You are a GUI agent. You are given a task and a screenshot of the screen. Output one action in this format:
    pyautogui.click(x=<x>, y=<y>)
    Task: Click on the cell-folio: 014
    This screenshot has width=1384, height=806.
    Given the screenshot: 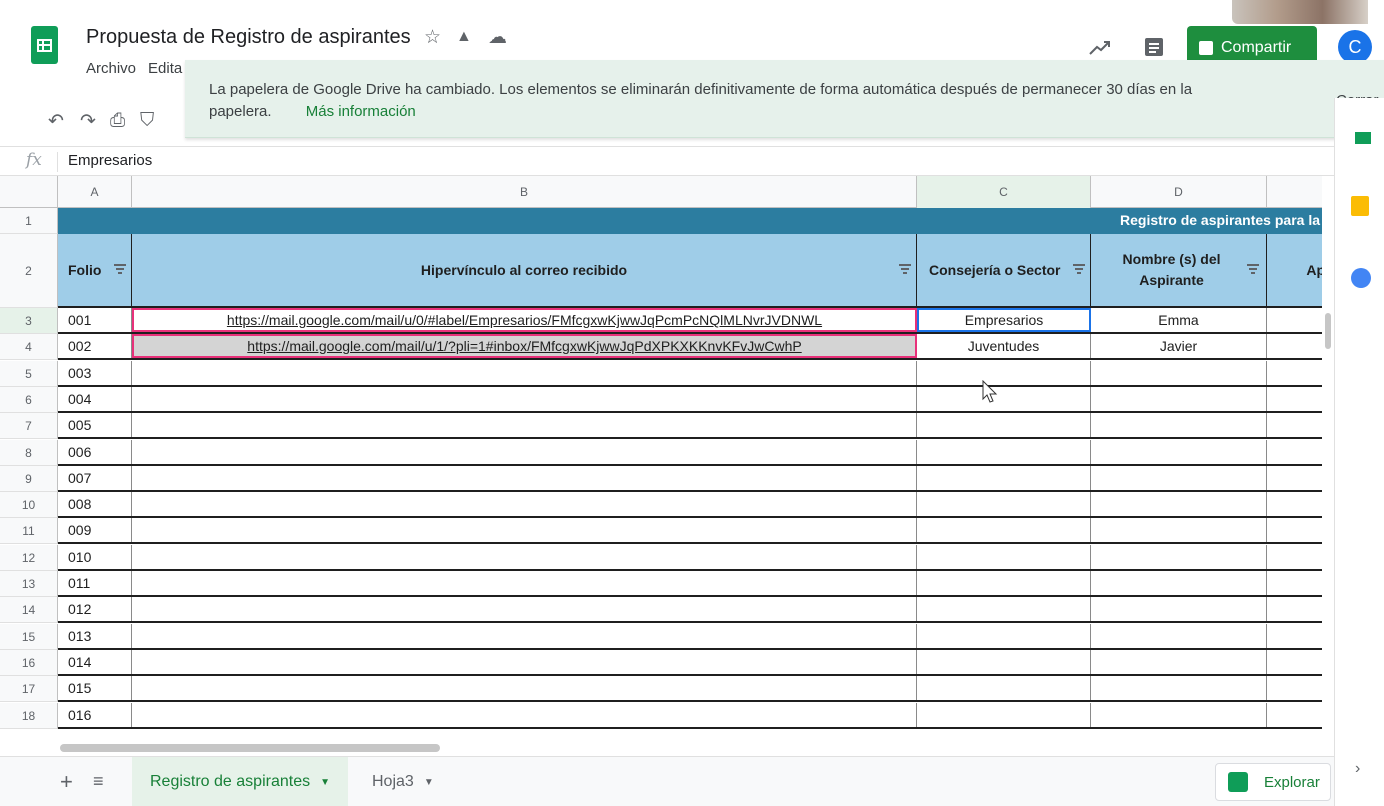 What is the action you would take?
    pyautogui.click(x=95, y=662)
    